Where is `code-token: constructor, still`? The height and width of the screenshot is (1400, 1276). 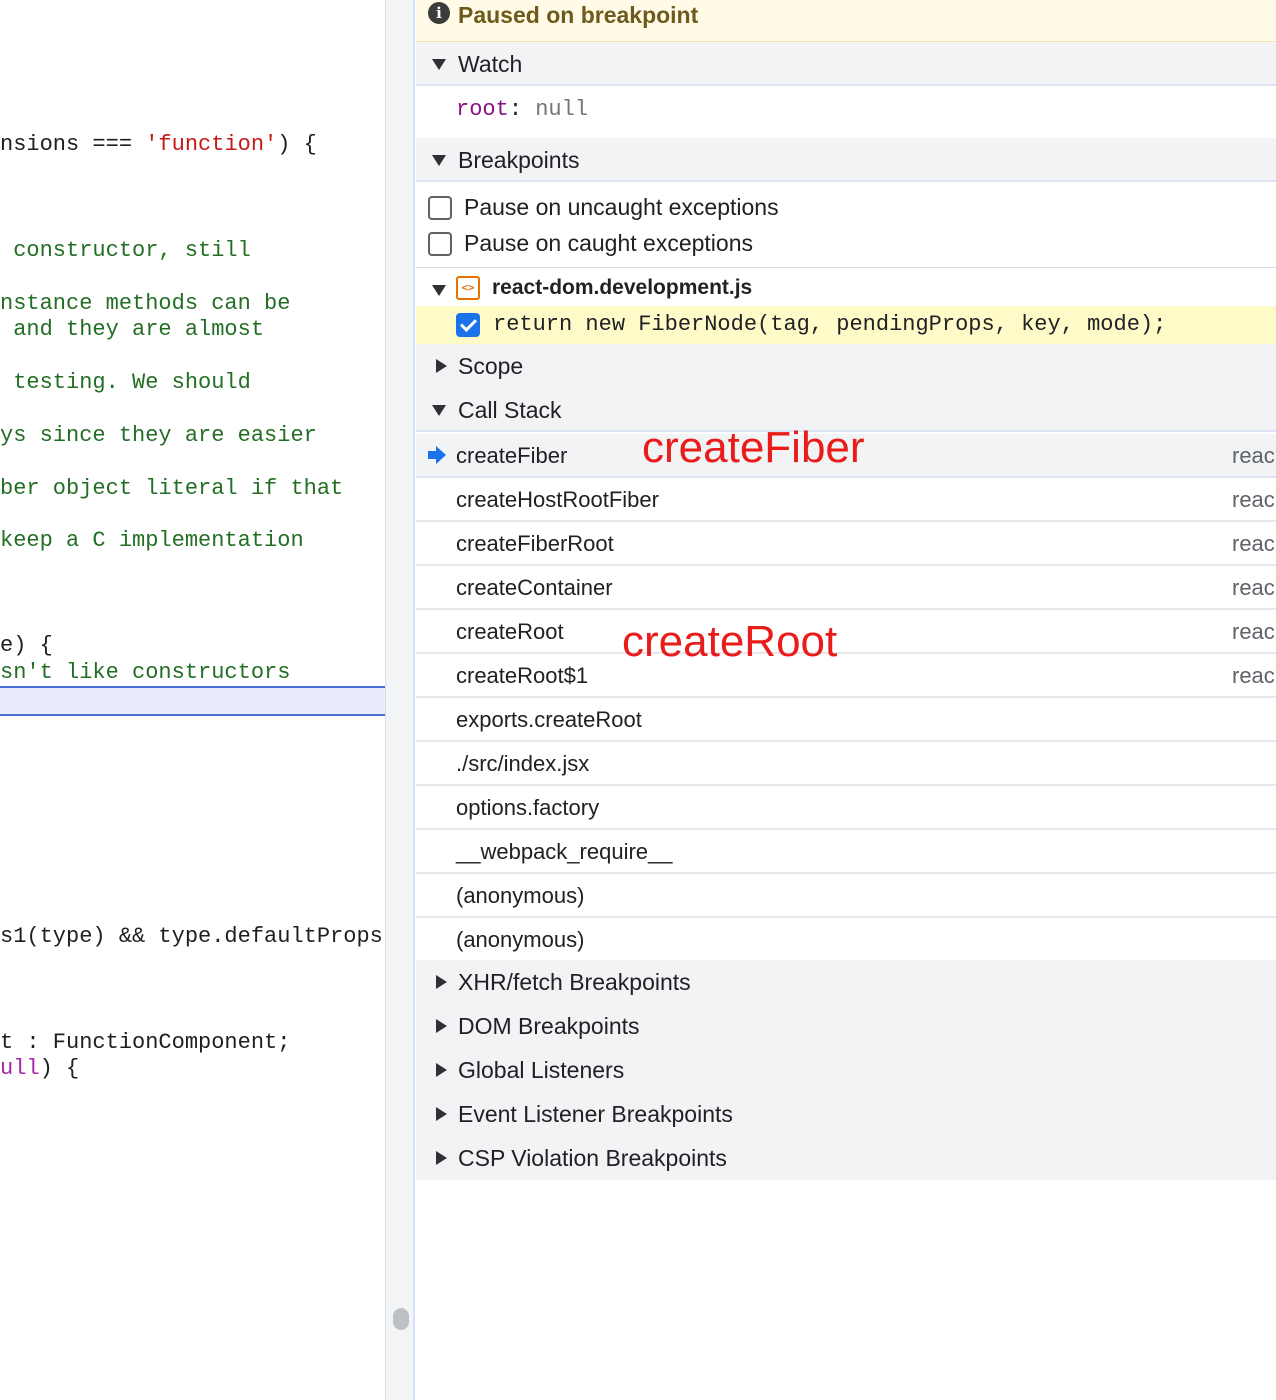
code-token: constructor, still is located at coordinates (125, 250).